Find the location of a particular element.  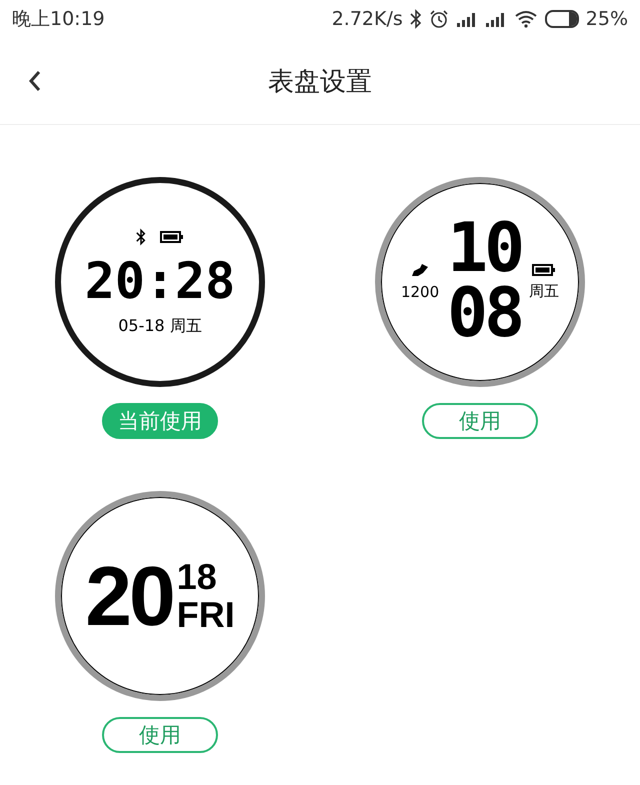

watch-time: 20:28 is located at coordinates (160, 281).